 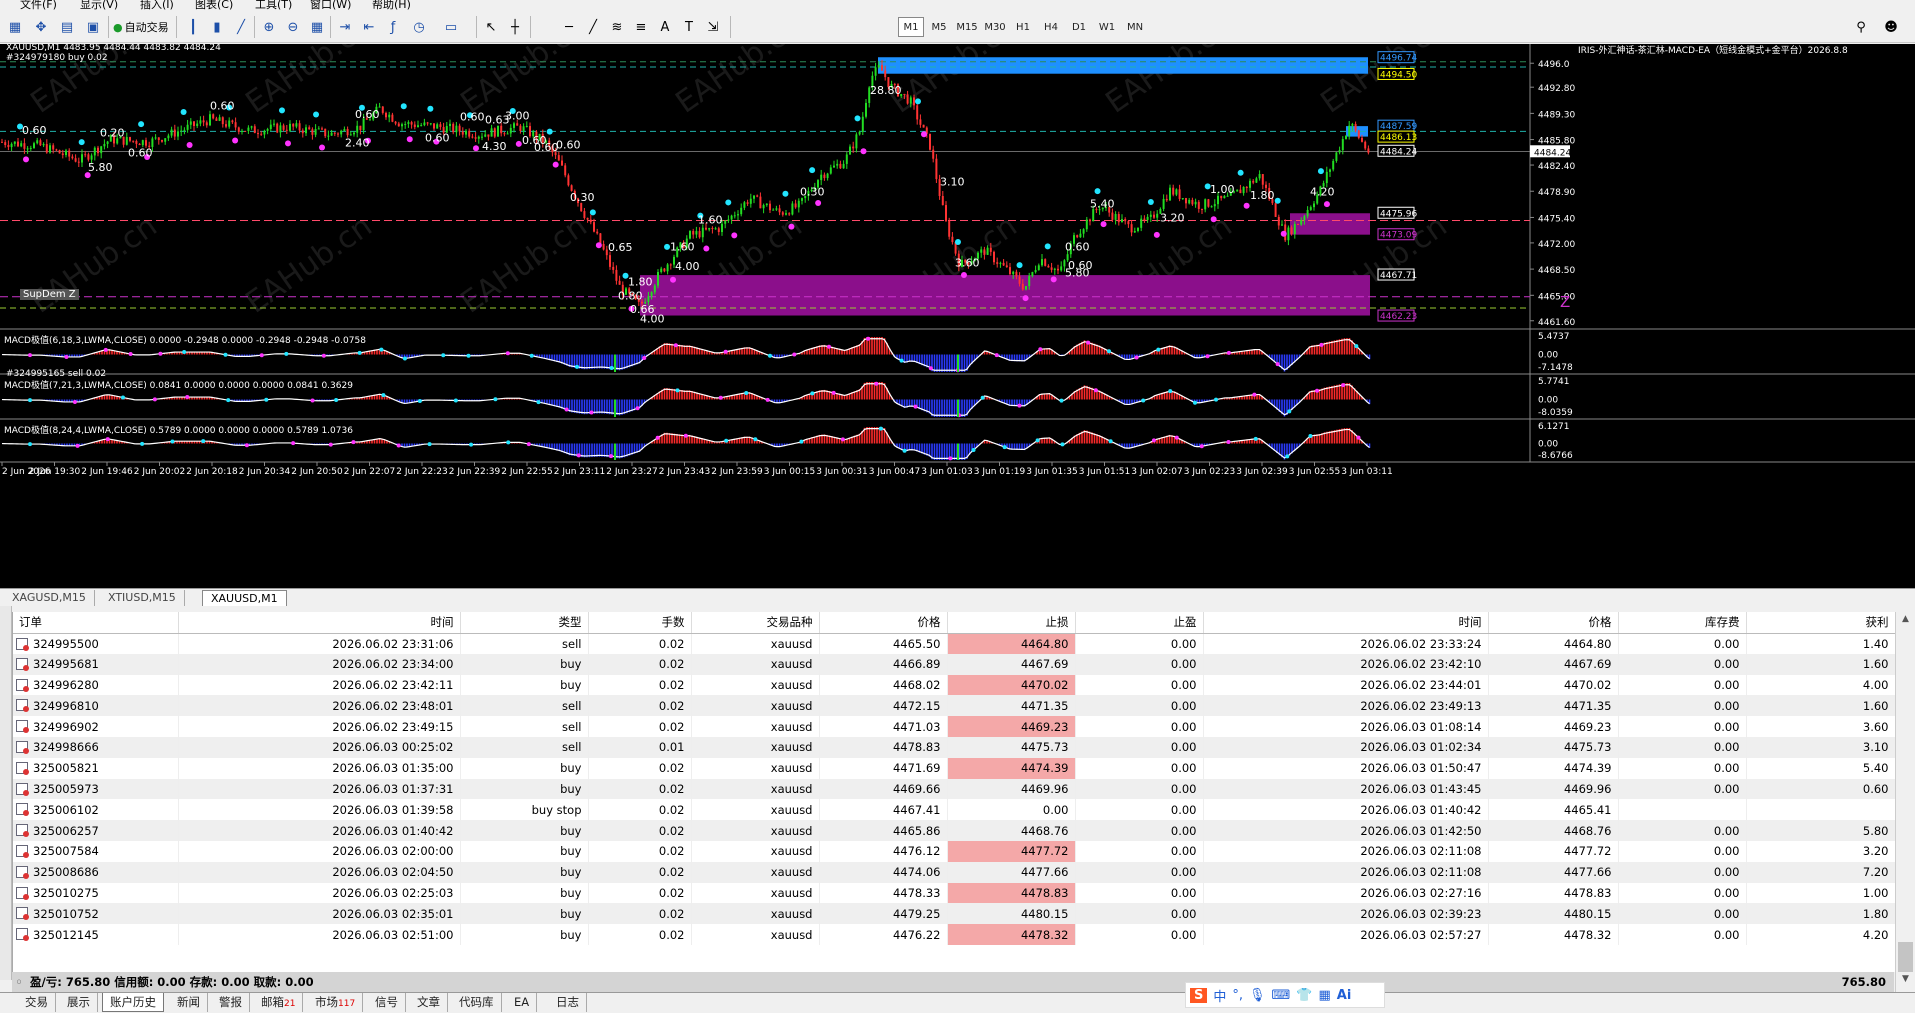 I want to click on menu-item-3: 图表(C), so click(x=214, y=5).